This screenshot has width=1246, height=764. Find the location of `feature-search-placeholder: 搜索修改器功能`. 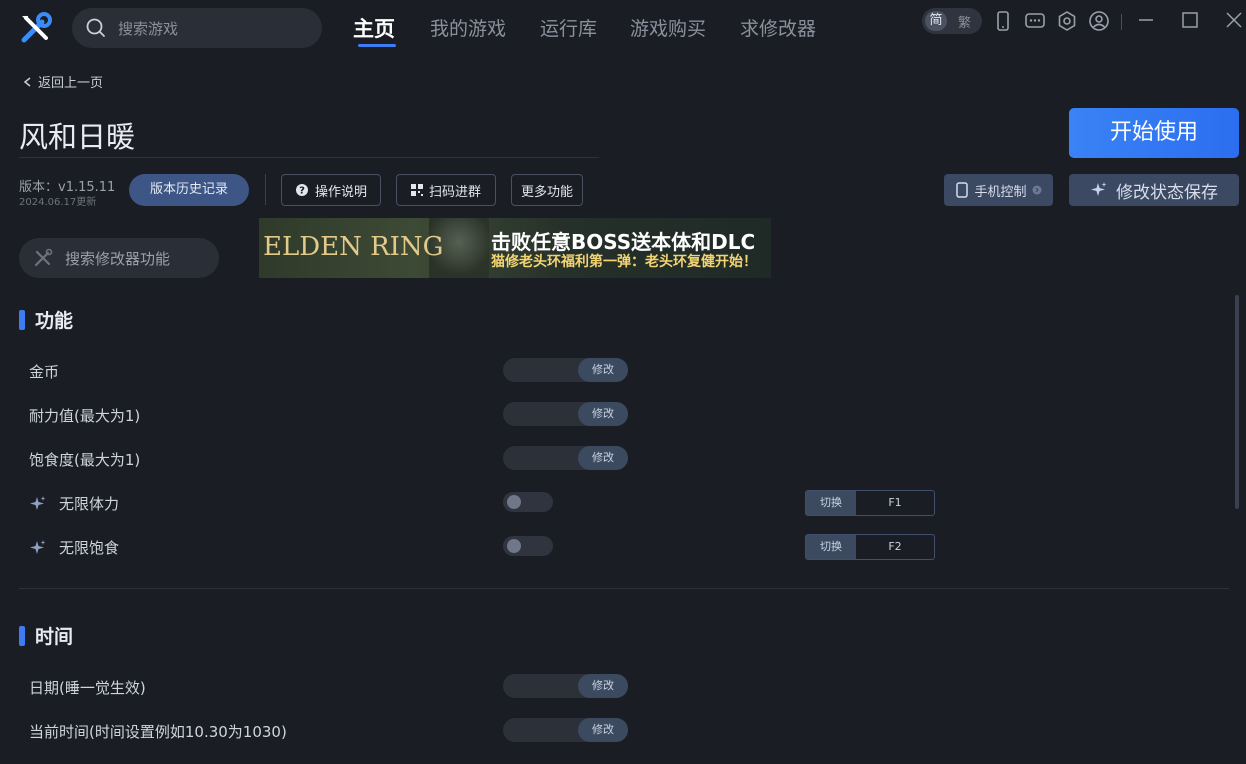

feature-search-placeholder: 搜索修改器功能 is located at coordinates (118, 258).